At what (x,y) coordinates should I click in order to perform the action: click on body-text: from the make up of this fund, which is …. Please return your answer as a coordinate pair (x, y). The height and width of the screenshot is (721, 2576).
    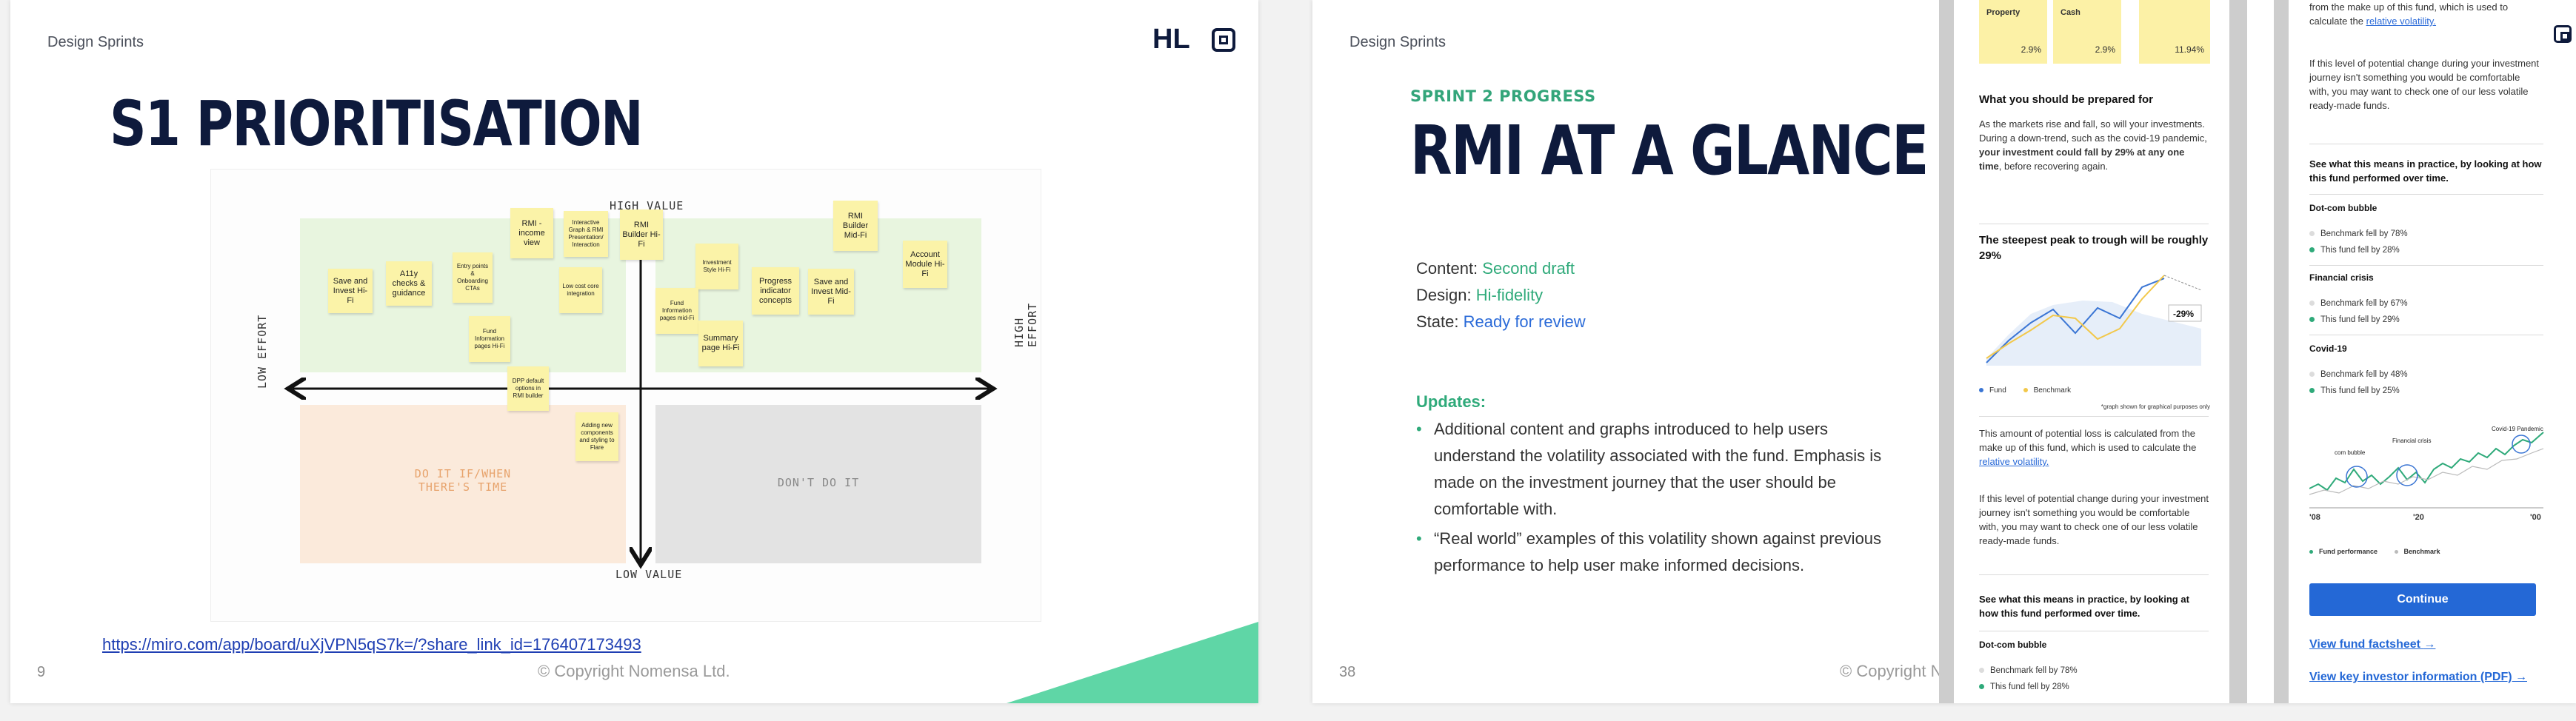
    Looking at the image, I should click on (2424, 14).